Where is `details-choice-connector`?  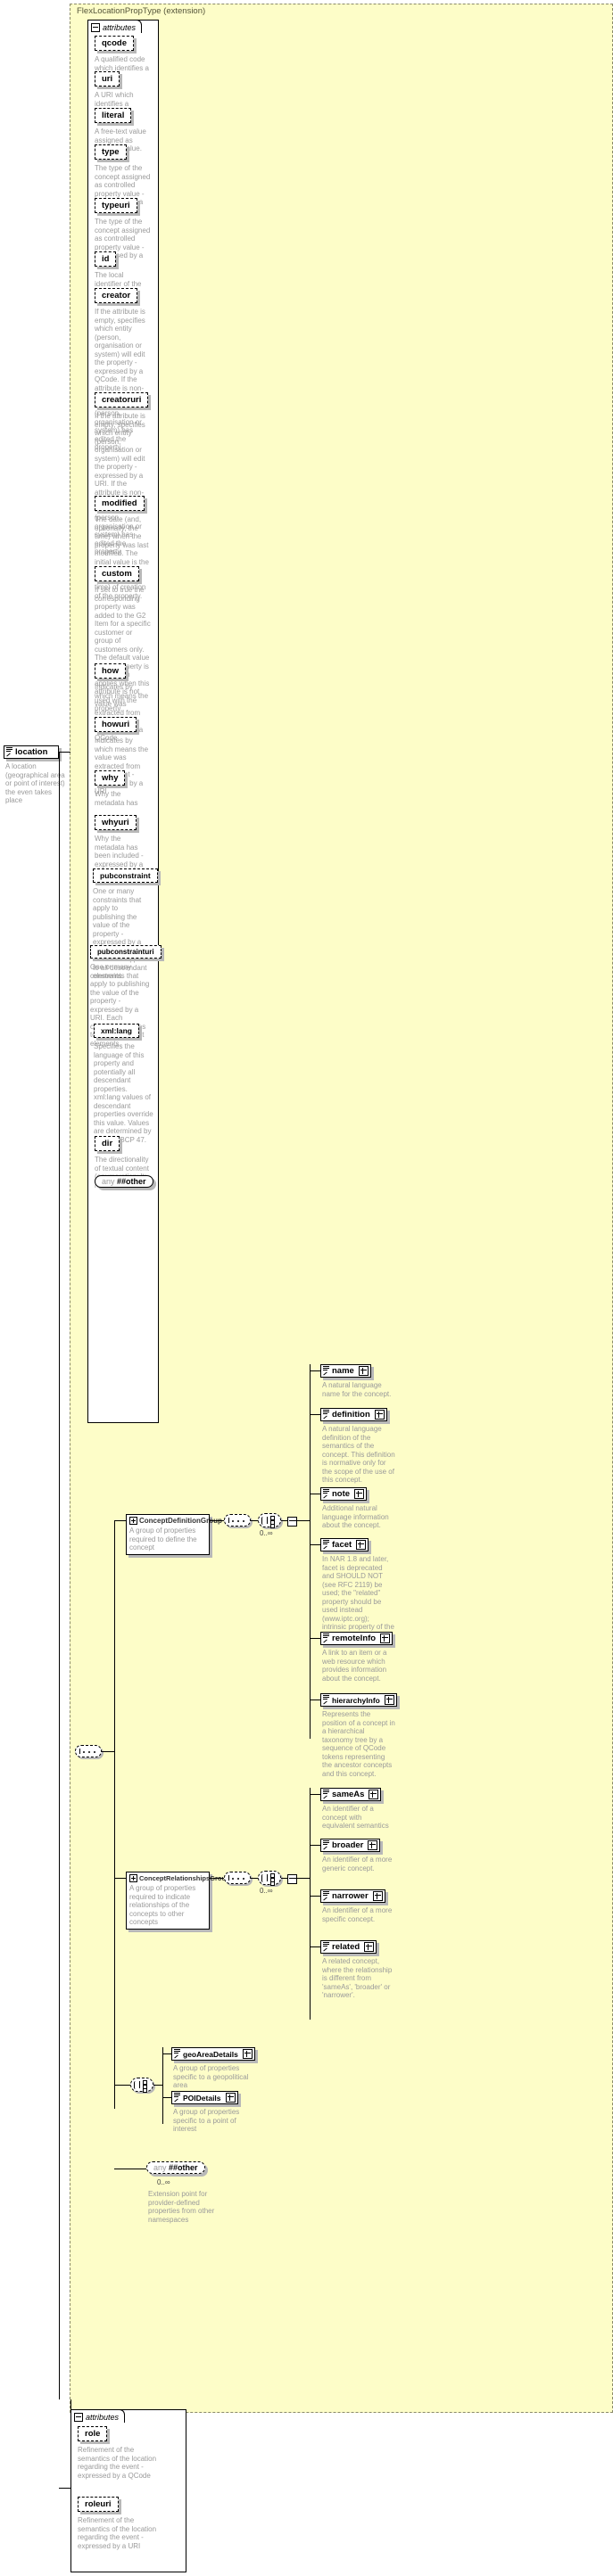 details-choice-connector is located at coordinates (141, 2085).